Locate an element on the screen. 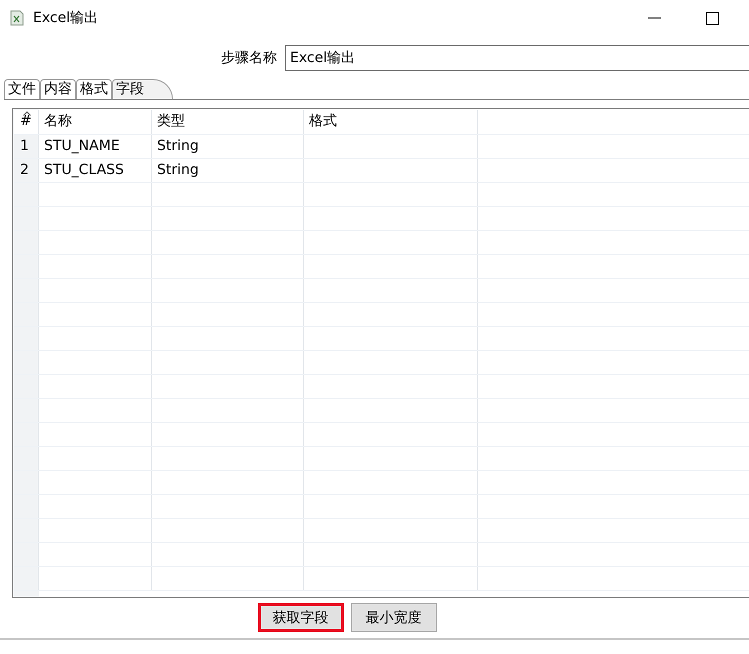 This screenshot has height=654, width=749. minimize-icon is located at coordinates (654, 18).